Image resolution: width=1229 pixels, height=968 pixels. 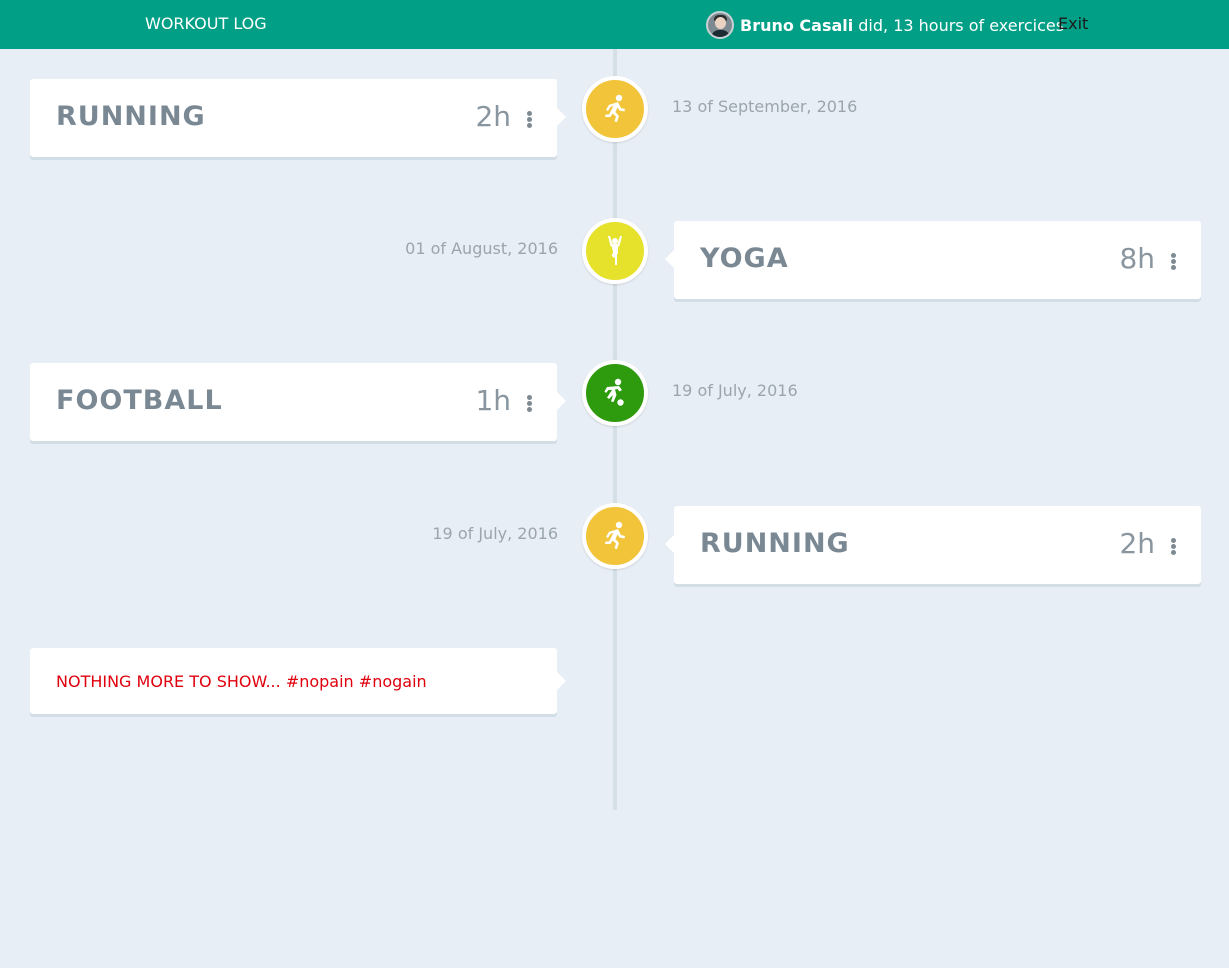 I want to click on activity-name: YOGA, so click(x=744, y=258).